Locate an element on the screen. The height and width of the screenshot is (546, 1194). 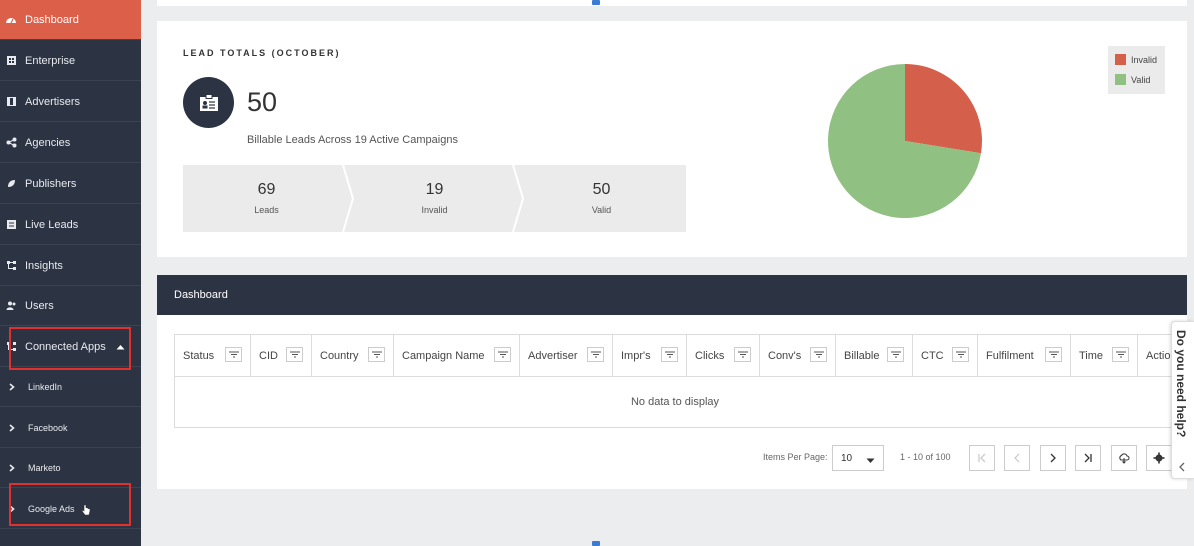
pie-chart-svg is located at coordinates (905, 141).